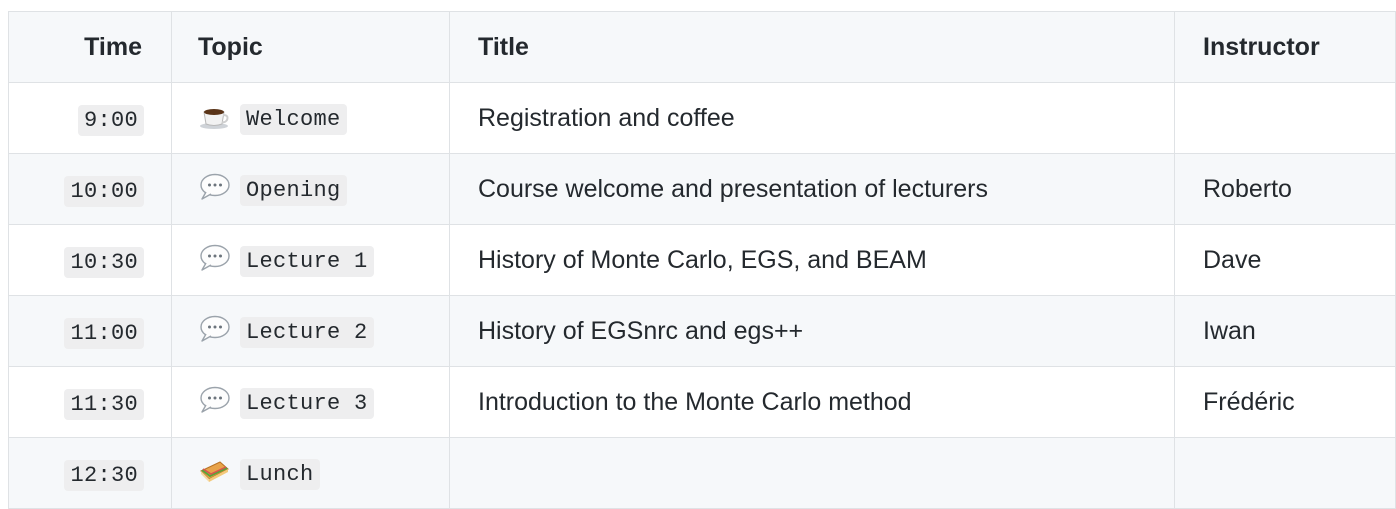  I want to click on instructor-cell: Frédéric, so click(1285, 402).